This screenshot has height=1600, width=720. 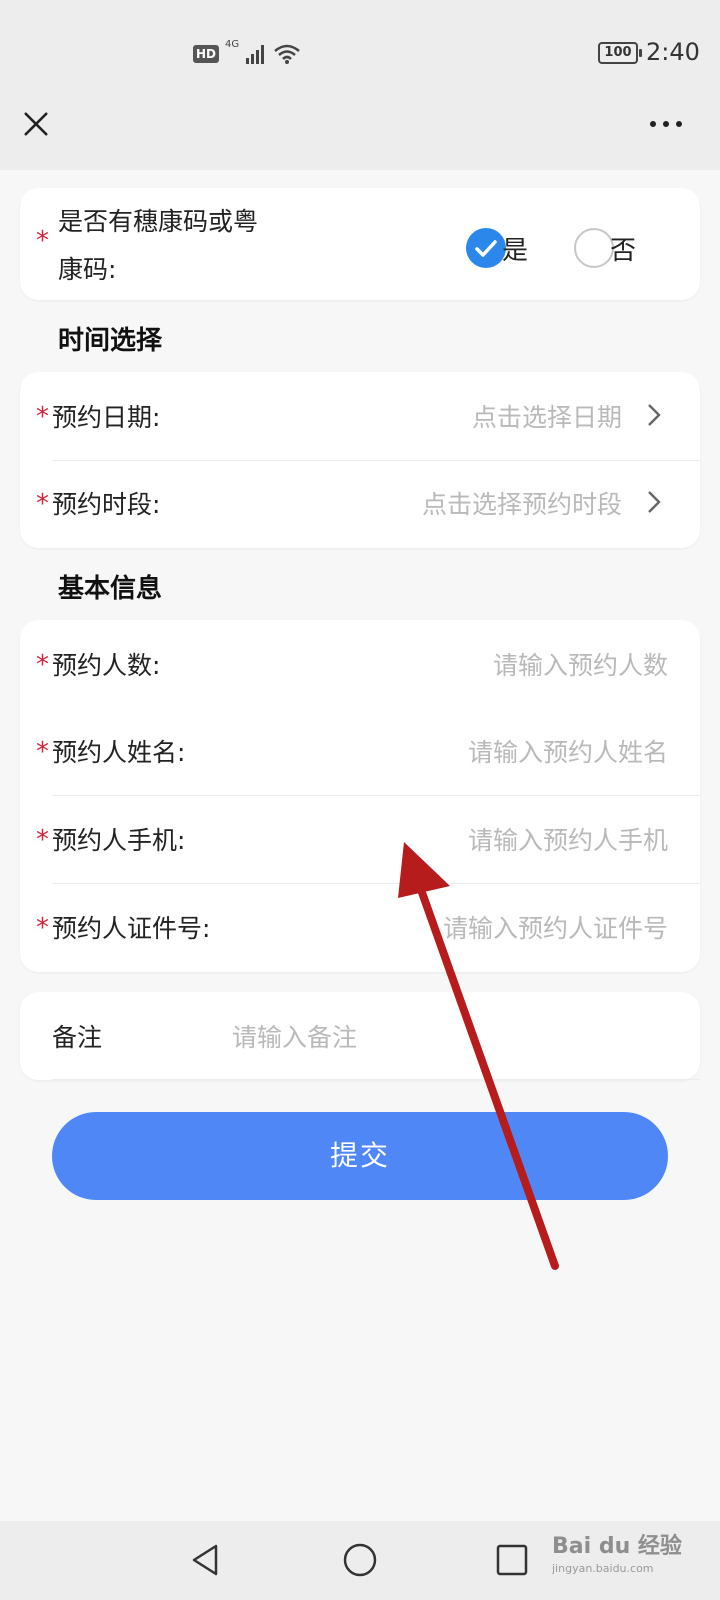 What do you see at coordinates (360, 1156) in the screenshot?
I see `submit-button: 提交` at bounding box center [360, 1156].